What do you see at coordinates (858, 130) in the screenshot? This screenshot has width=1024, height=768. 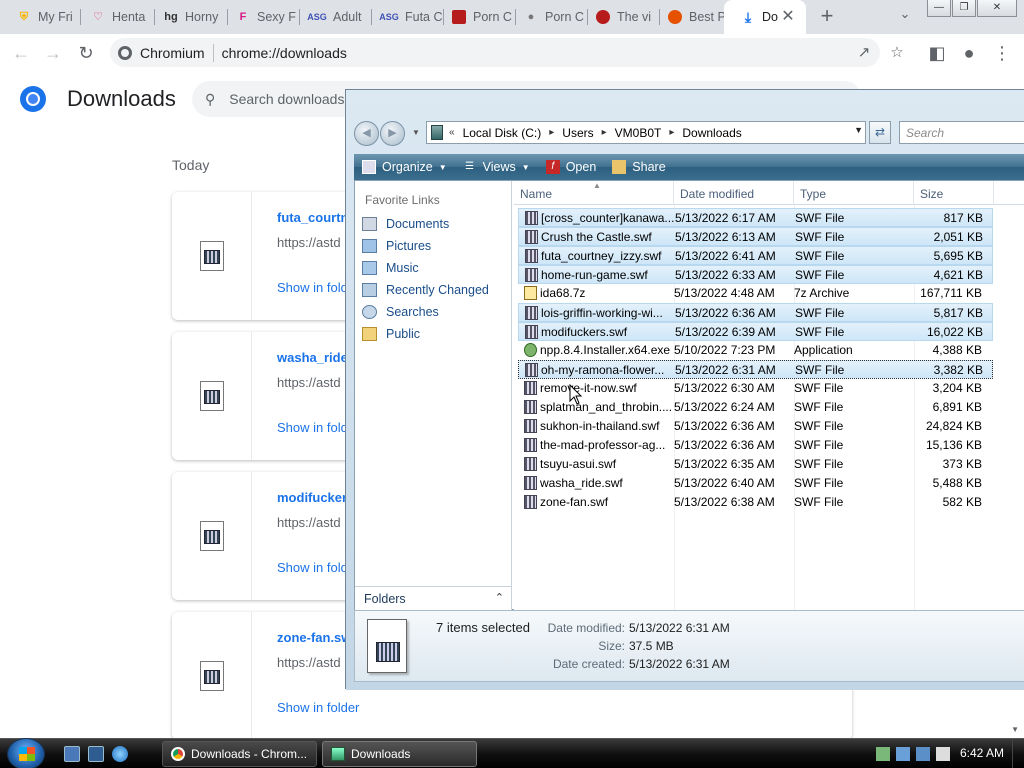 I see `address-dropdown-icon: ▼` at bounding box center [858, 130].